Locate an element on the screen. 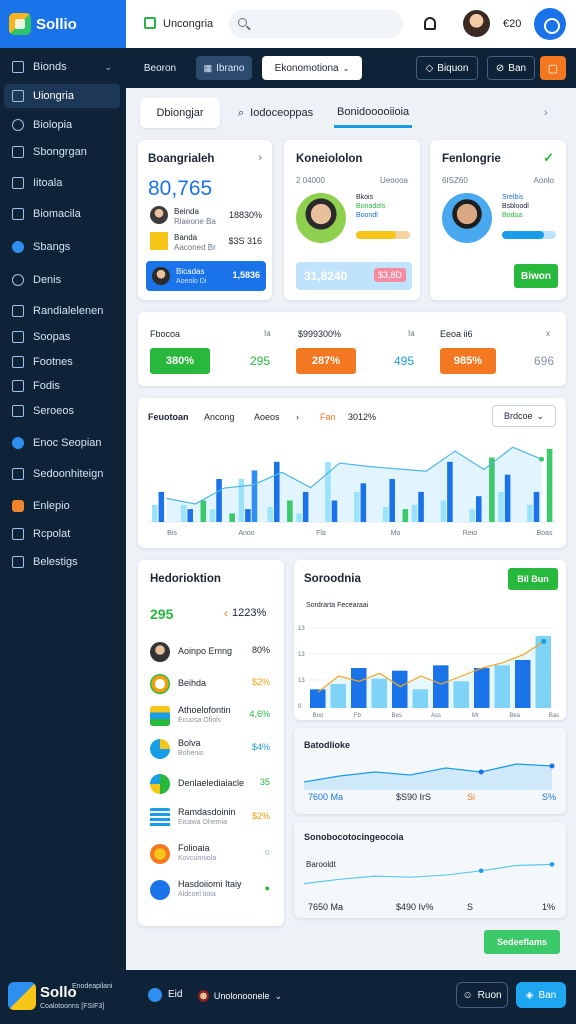 The width and height of the screenshot is (576, 1024). sidebar-item-10: Footnes is located at coordinates (62, 362).